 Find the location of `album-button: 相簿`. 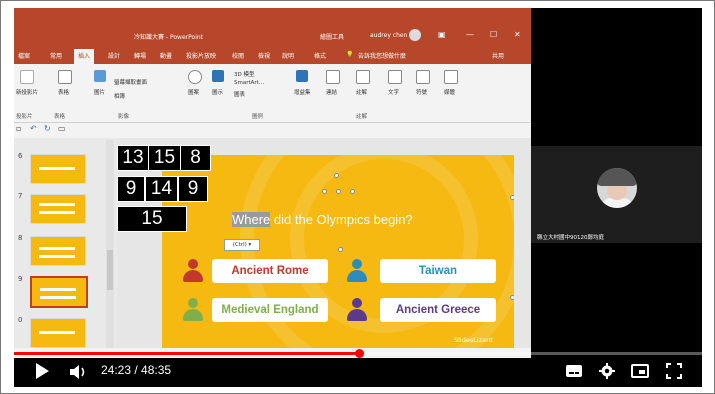

album-button: 相簿 is located at coordinates (119, 96).